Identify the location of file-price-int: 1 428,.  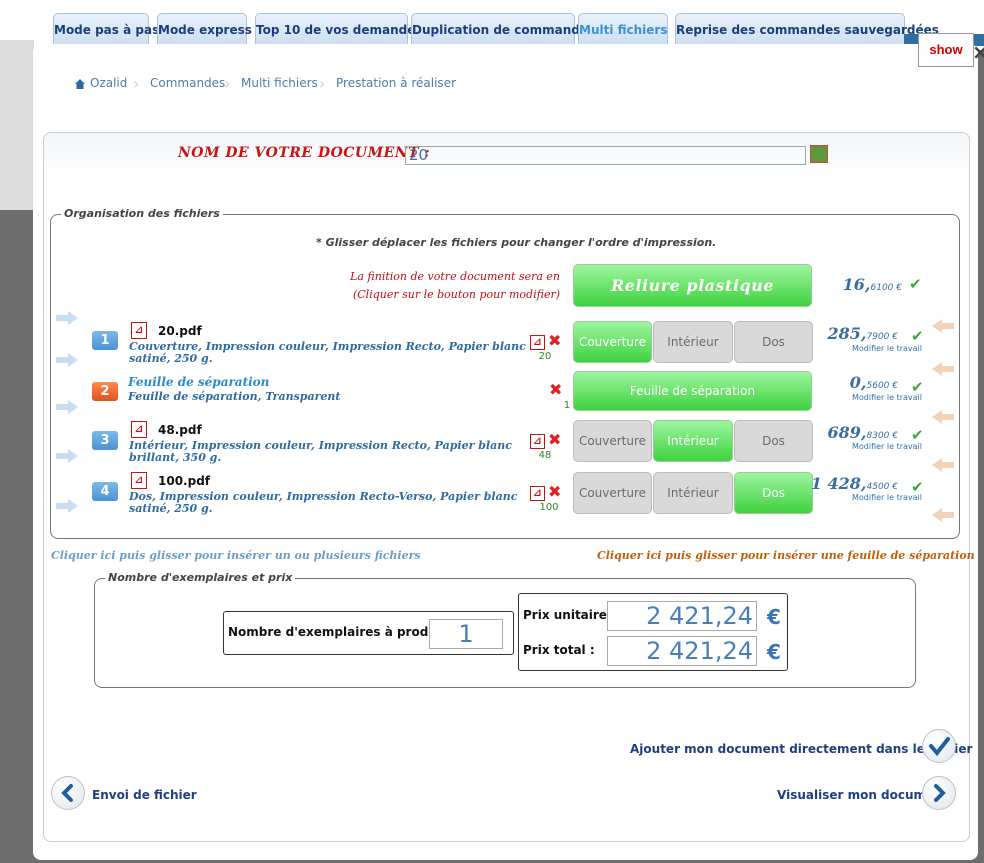
(838, 483).